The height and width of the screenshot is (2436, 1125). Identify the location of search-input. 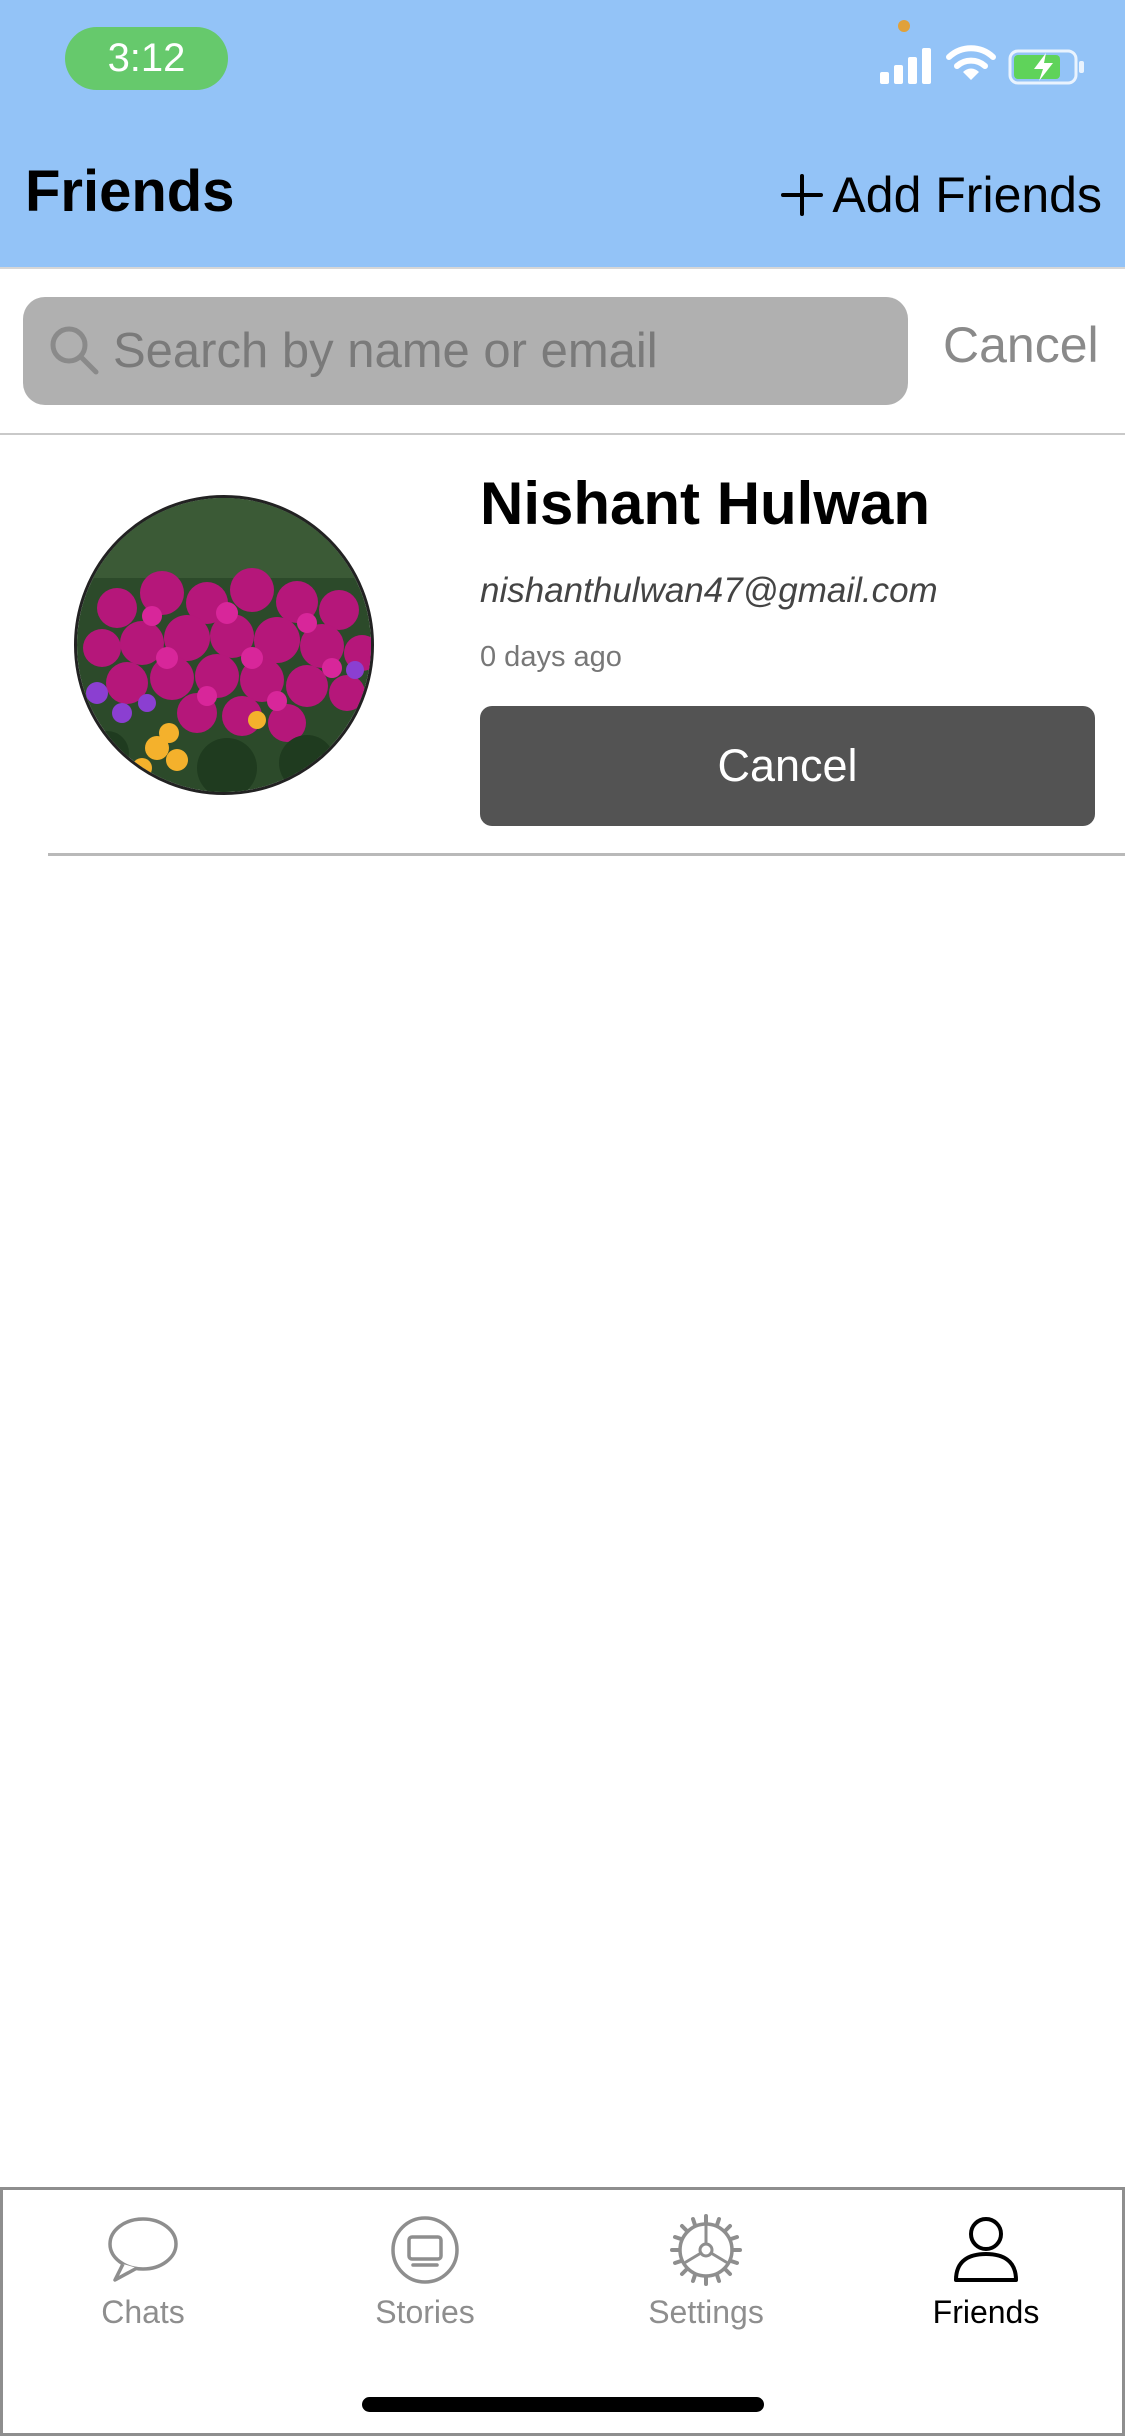
(503, 351).